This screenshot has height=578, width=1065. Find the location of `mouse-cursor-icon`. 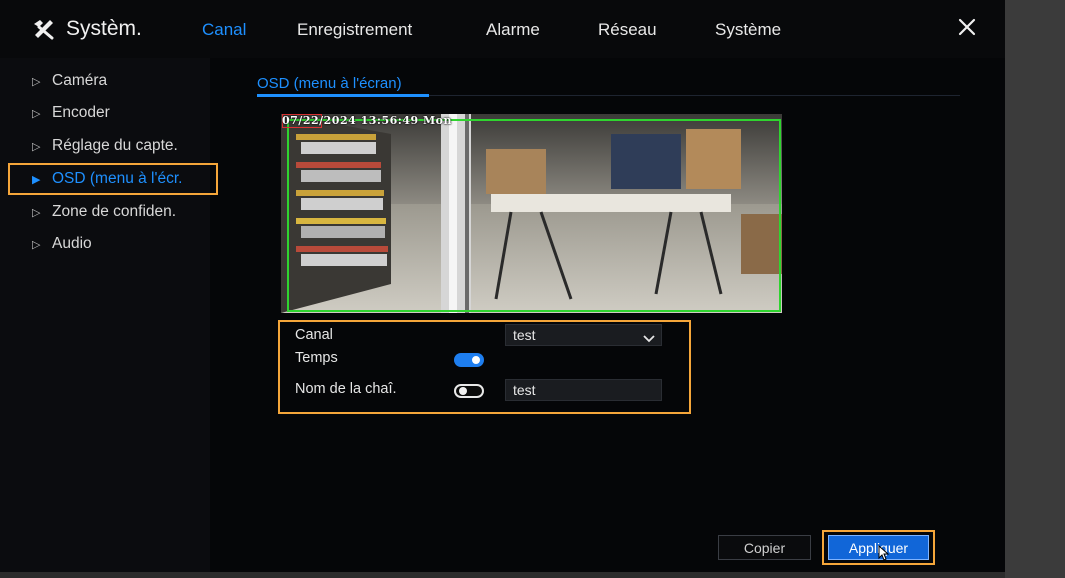

mouse-cursor-icon is located at coordinates (884, 555).